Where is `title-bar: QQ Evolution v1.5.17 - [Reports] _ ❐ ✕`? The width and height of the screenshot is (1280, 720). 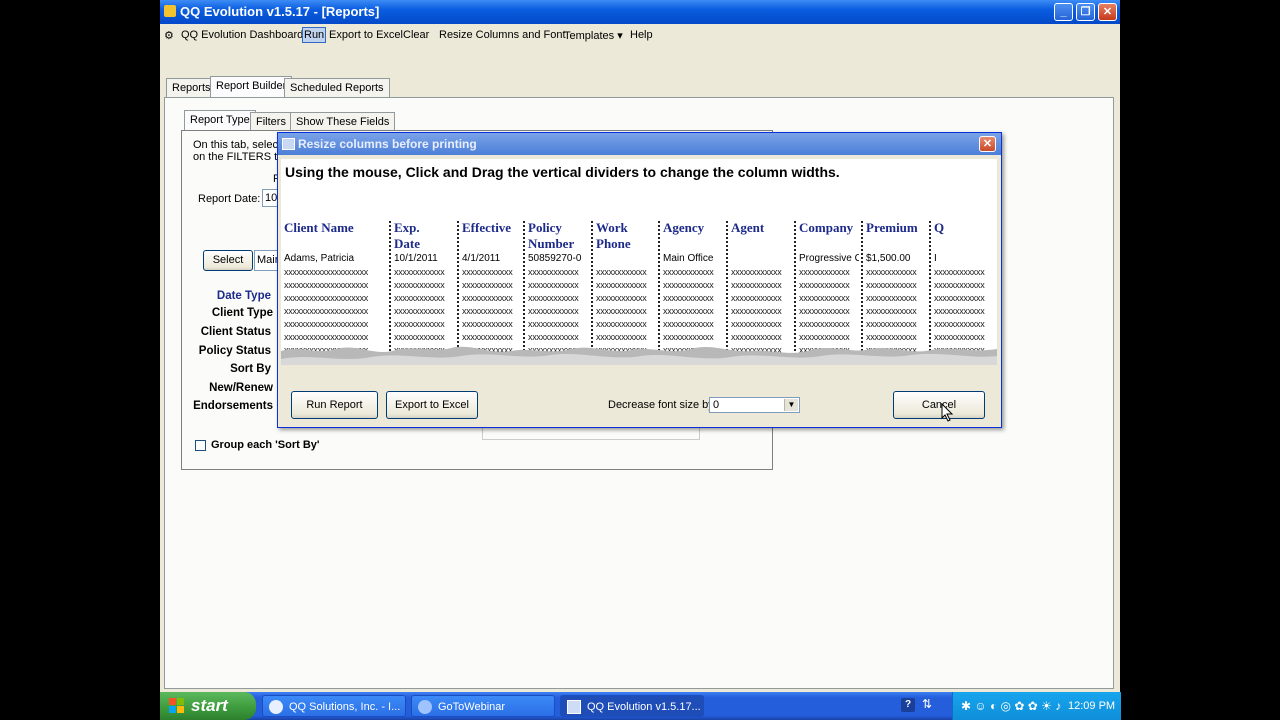 title-bar: QQ Evolution v1.5.17 - [Reports] _ ❐ ✕ is located at coordinates (640, 12).